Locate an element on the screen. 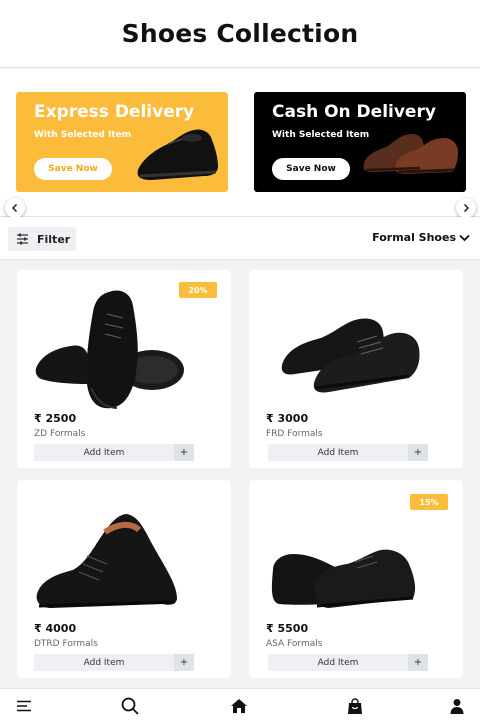 This screenshot has height=721, width=480. banner-title: Cash On Delivery is located at coordinates (354, 112).